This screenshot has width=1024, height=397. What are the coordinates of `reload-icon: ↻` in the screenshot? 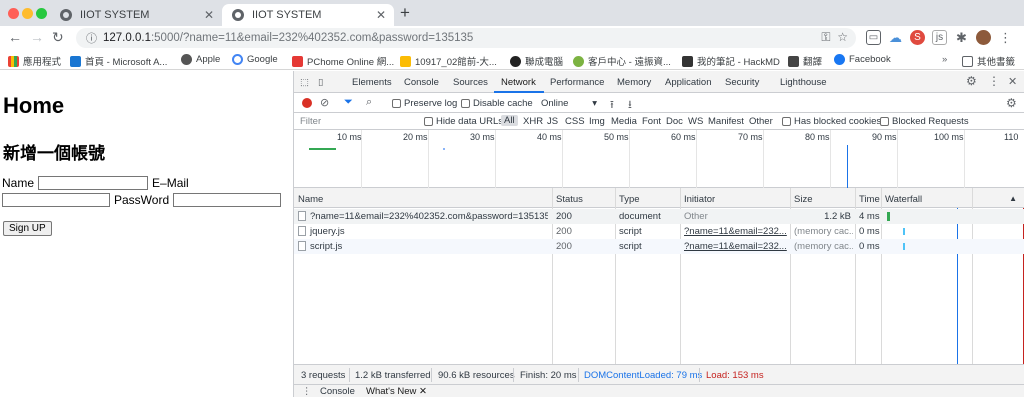 It's located at (58, 37).